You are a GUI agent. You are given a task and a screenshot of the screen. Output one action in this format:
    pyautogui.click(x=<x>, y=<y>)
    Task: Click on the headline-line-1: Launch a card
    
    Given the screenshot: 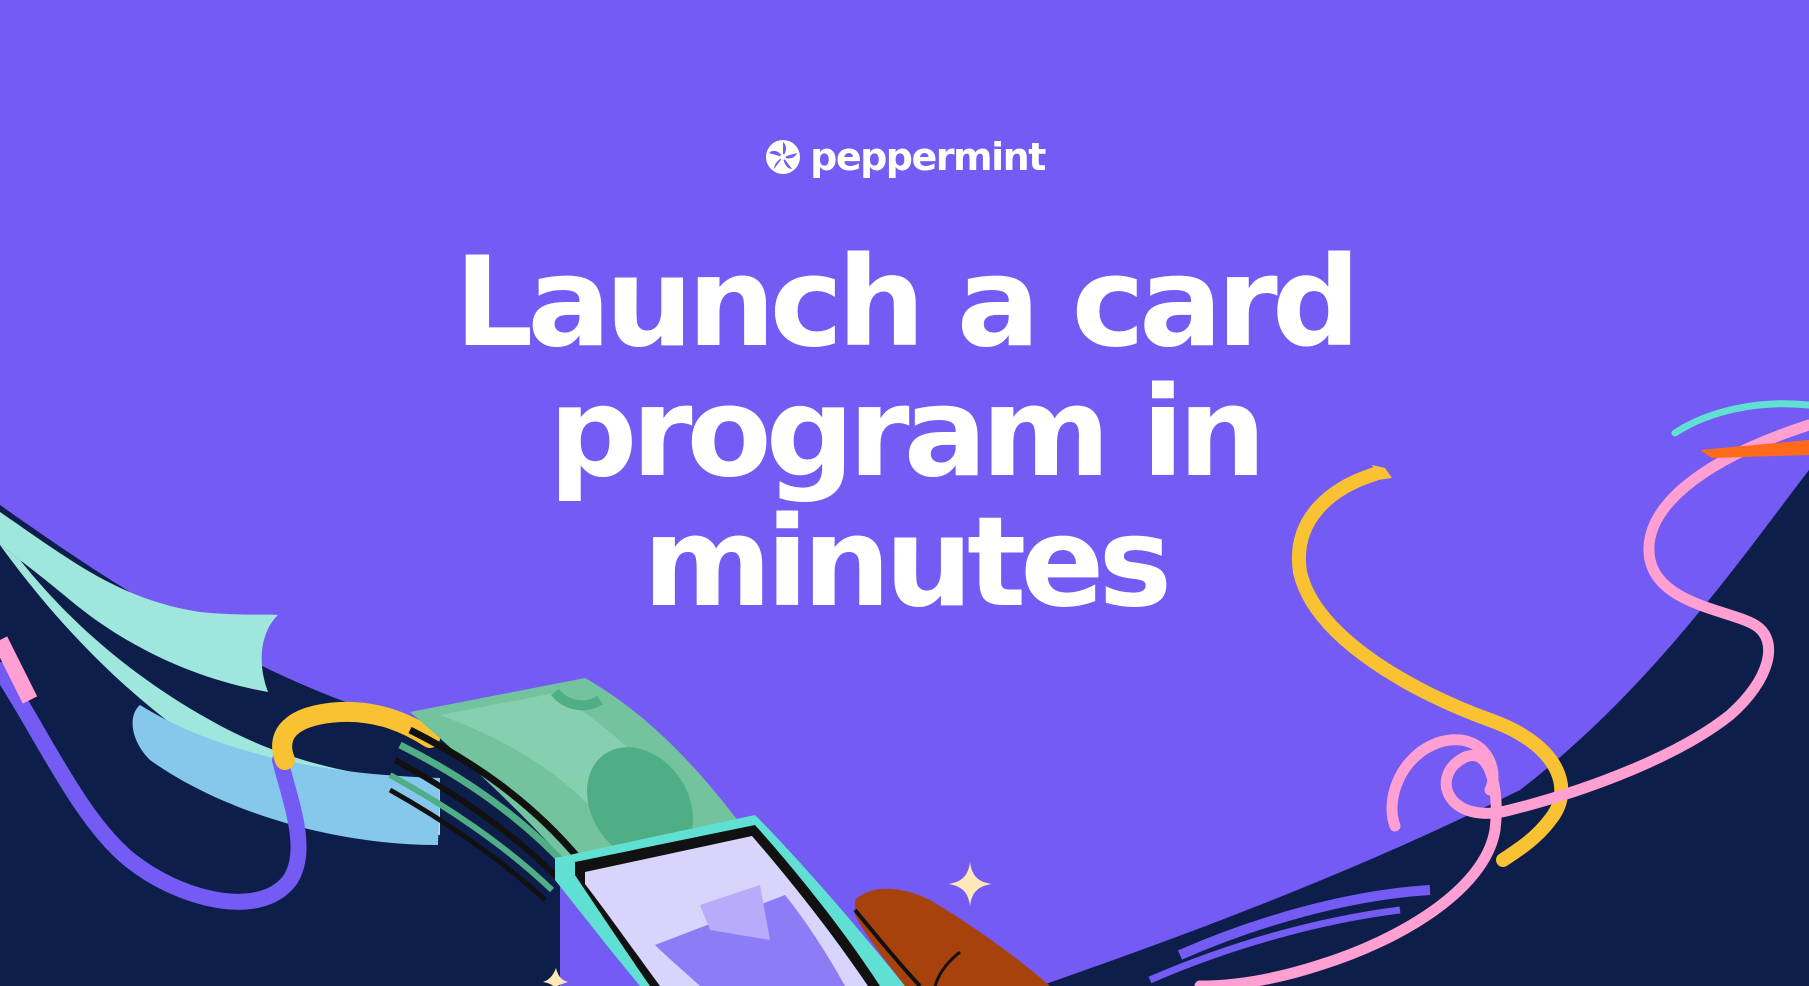 What is the action you would take?
    pyautogui.click(x=907, y=303)
    